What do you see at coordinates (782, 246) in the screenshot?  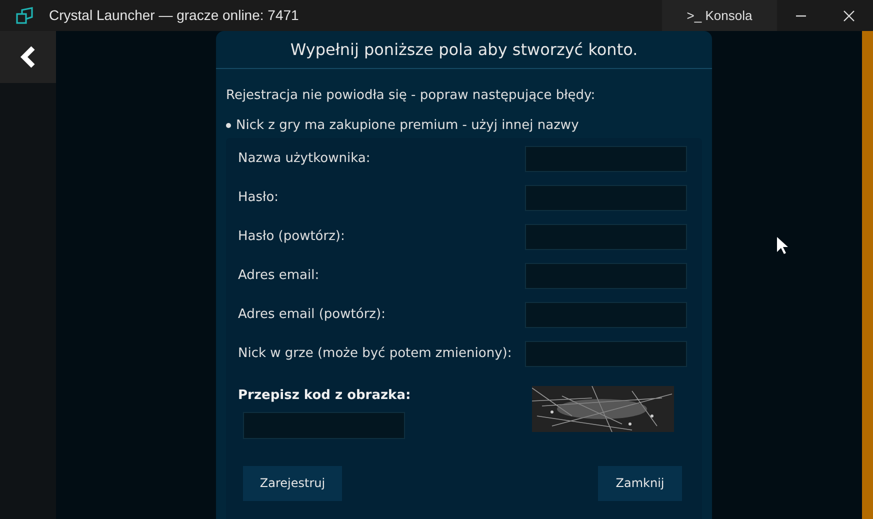 I see `mouse-cursor-icon` at bounding box center [782, 246].